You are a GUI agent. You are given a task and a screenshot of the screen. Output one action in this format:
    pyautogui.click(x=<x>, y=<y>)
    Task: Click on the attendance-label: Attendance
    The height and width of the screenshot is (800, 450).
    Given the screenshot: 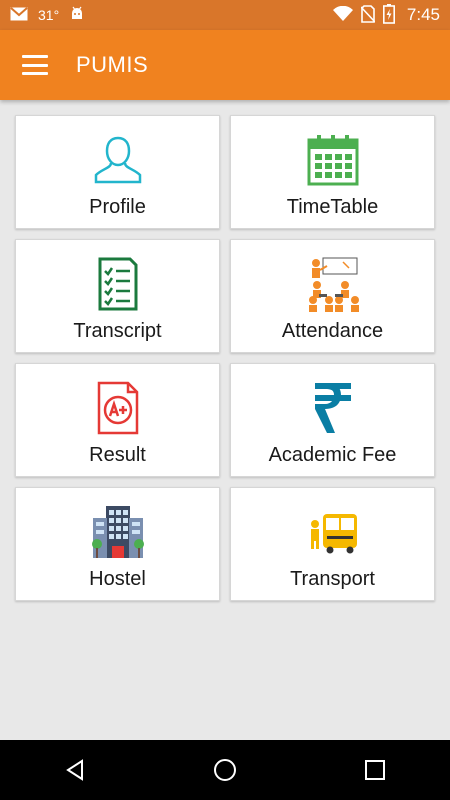 What is the action you would take?
    pyautogui.click(x=332, y=331)
    